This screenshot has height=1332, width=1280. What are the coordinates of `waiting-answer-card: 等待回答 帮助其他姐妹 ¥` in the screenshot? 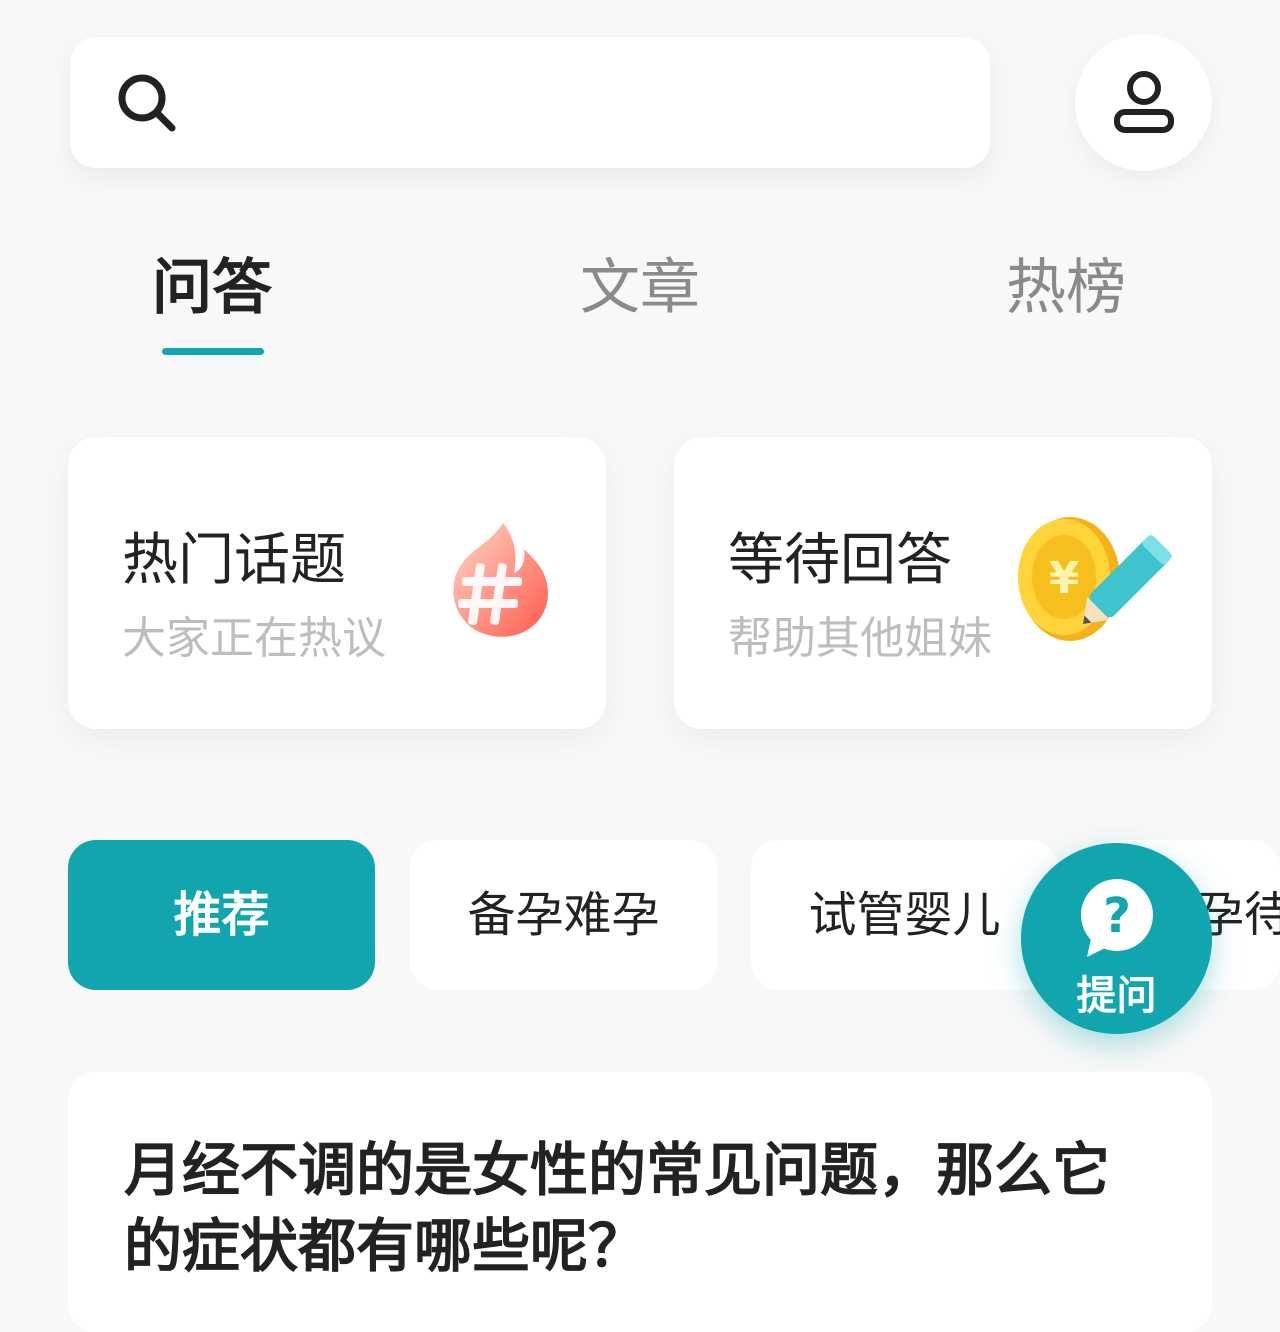 It's located at (943, 583).